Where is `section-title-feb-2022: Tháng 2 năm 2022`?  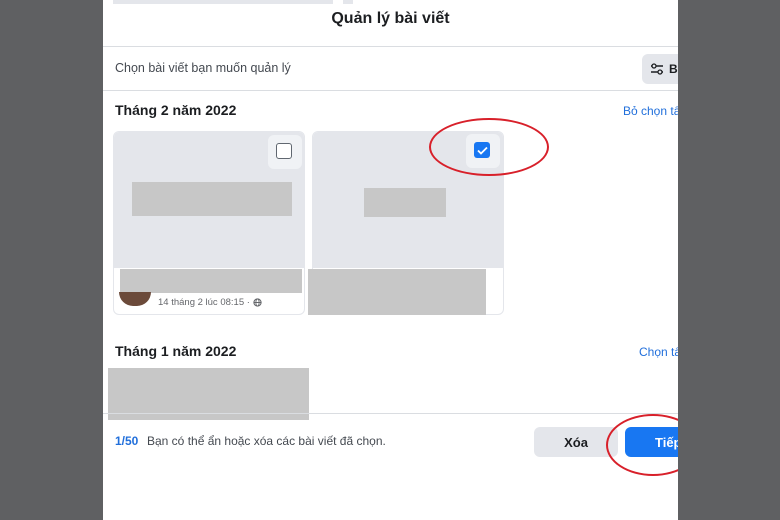
section-title-feb-2022: Tháng 2 năm 2022 is located at coordinates (176, 110).